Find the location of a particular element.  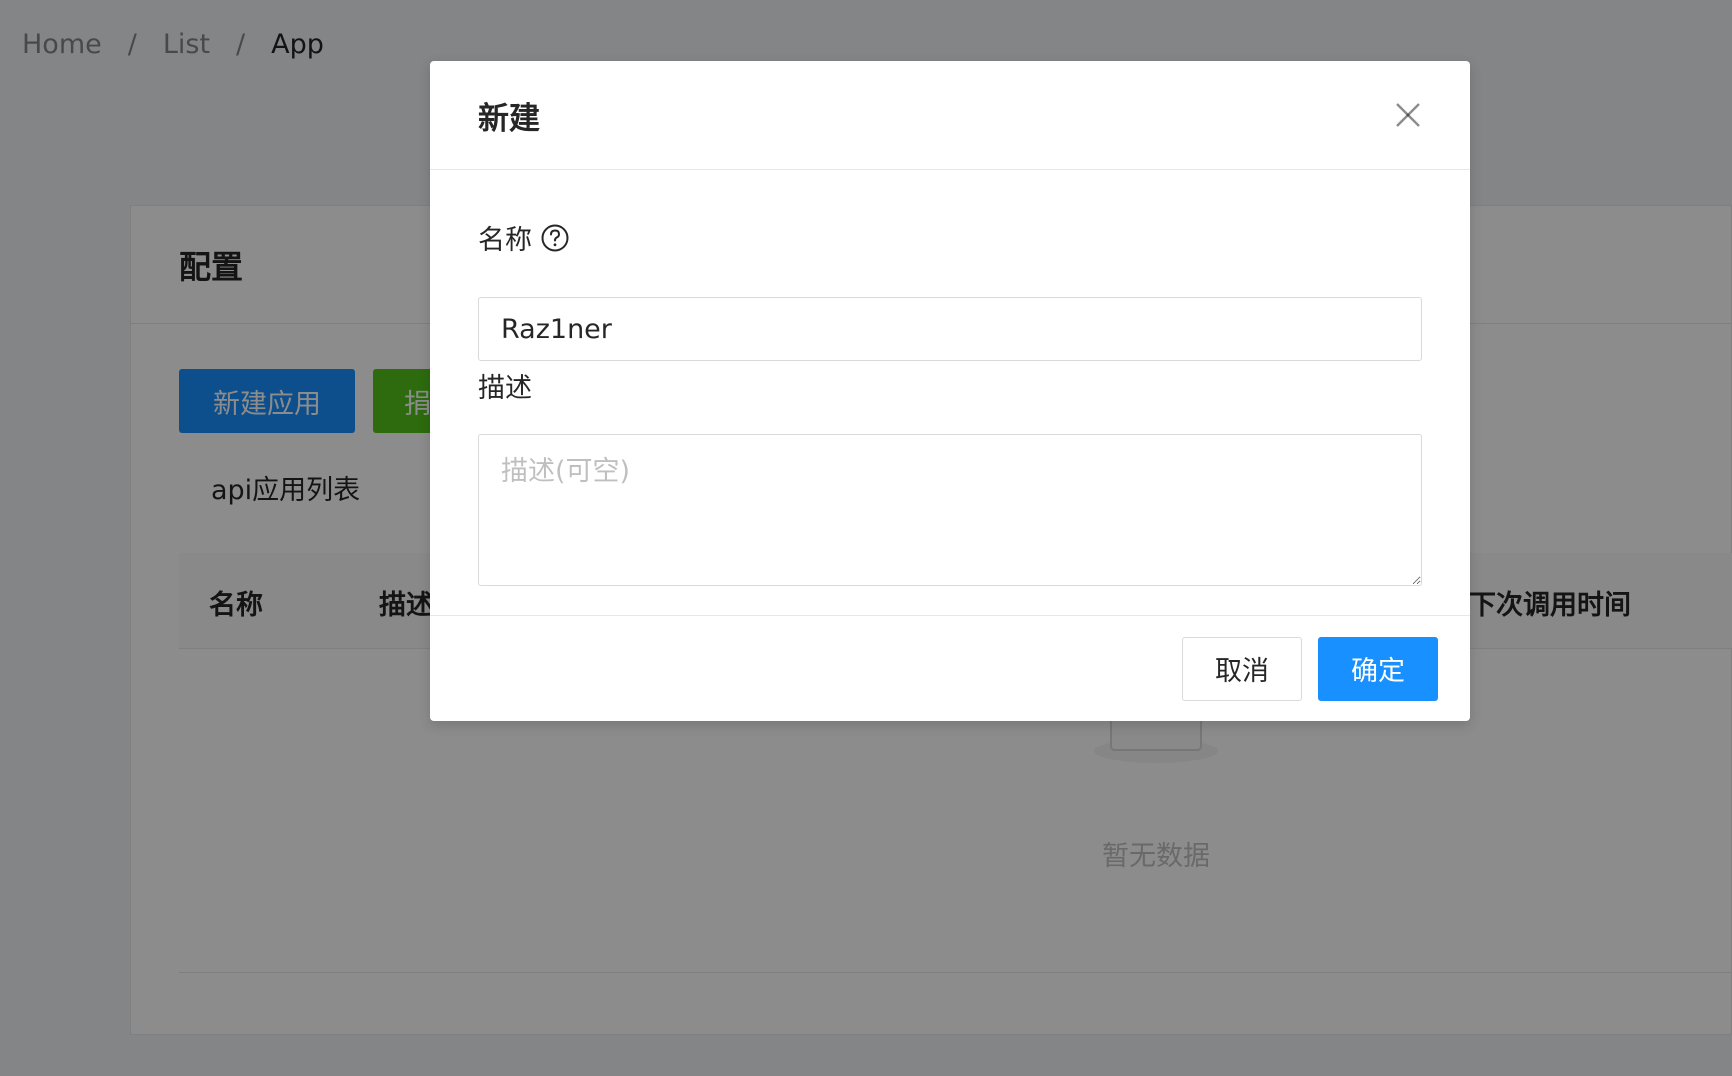

name-input: Raz1ner is located at coordinates (950, 329).